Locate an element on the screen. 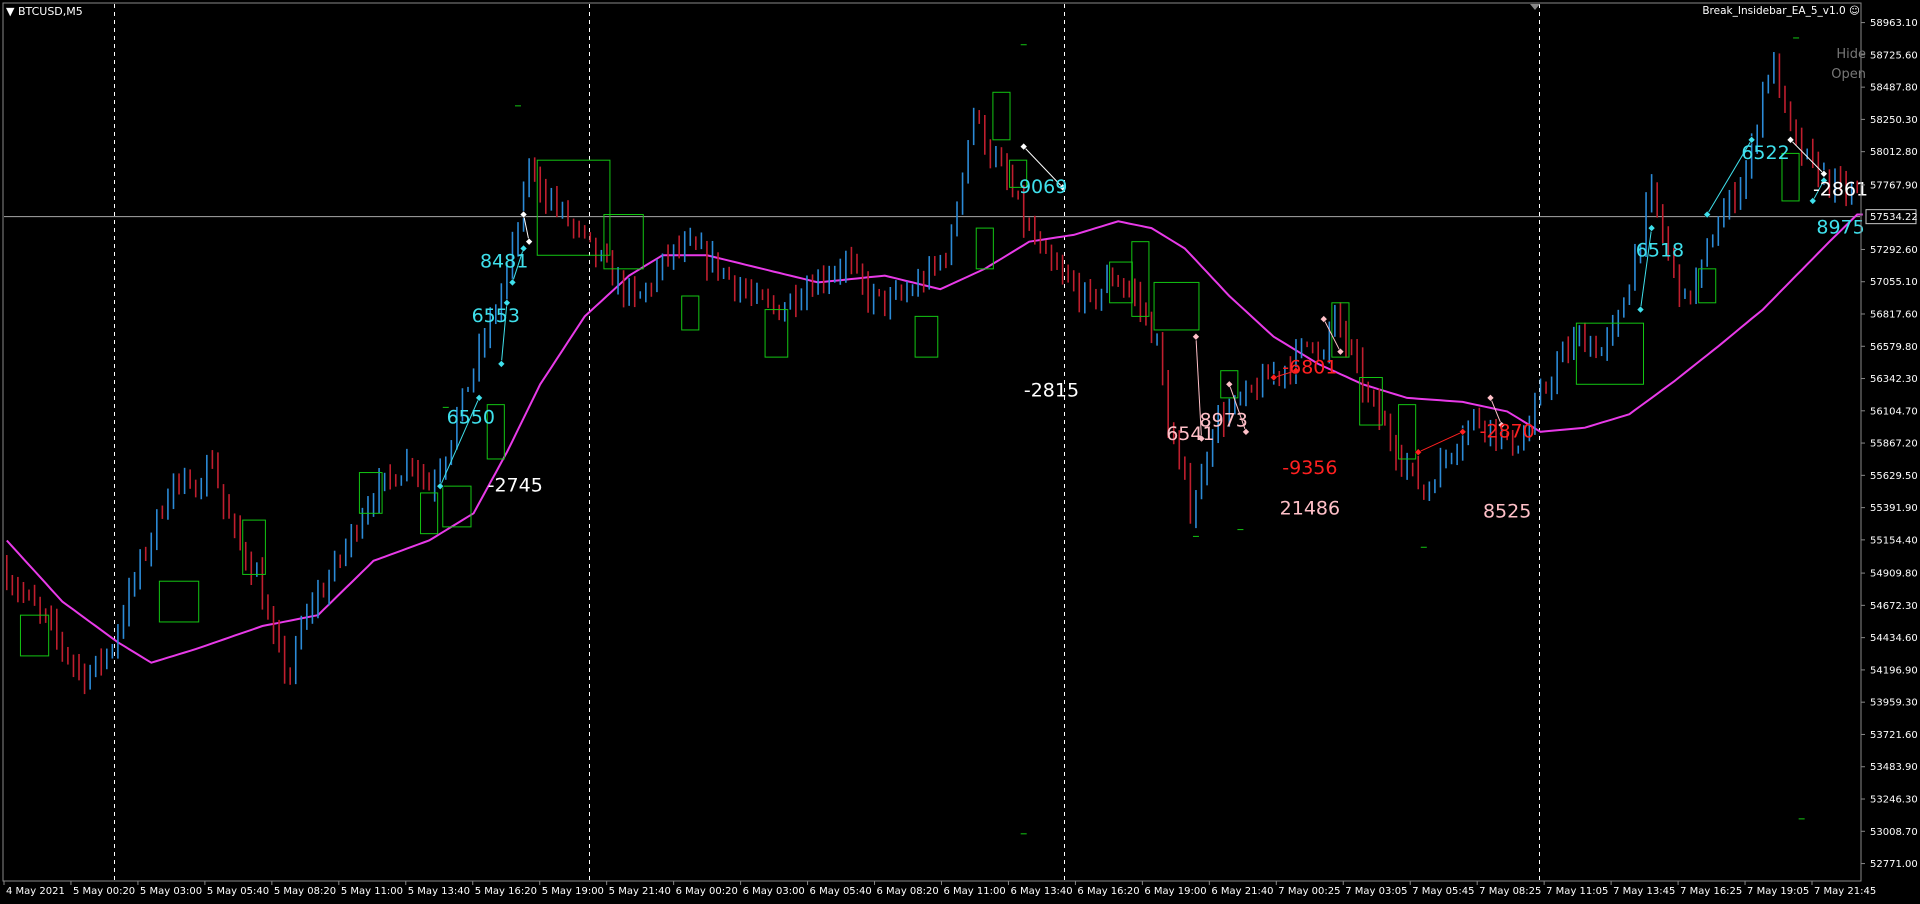 The height and width of the screenshot is (904, 1920). time-tick-label: 5 May 16:20 is located at coordinates (506, 891).